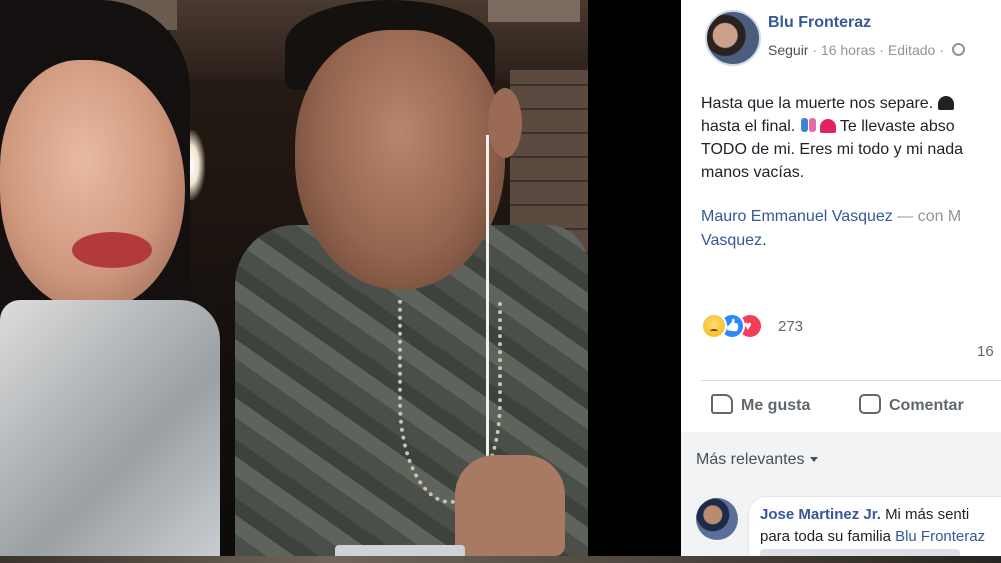 The image size is (1001, 563). Describe the element at coordinates (400, 160) in the screenshot. I see `photo-man-face` at that location.